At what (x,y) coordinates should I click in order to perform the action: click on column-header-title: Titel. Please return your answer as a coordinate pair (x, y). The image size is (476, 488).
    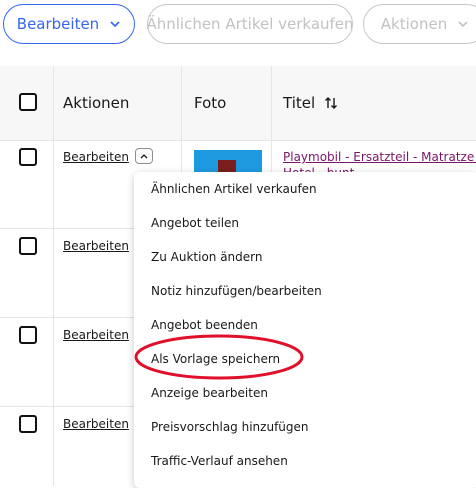
    Looking at the image, I should click on (310, 103).